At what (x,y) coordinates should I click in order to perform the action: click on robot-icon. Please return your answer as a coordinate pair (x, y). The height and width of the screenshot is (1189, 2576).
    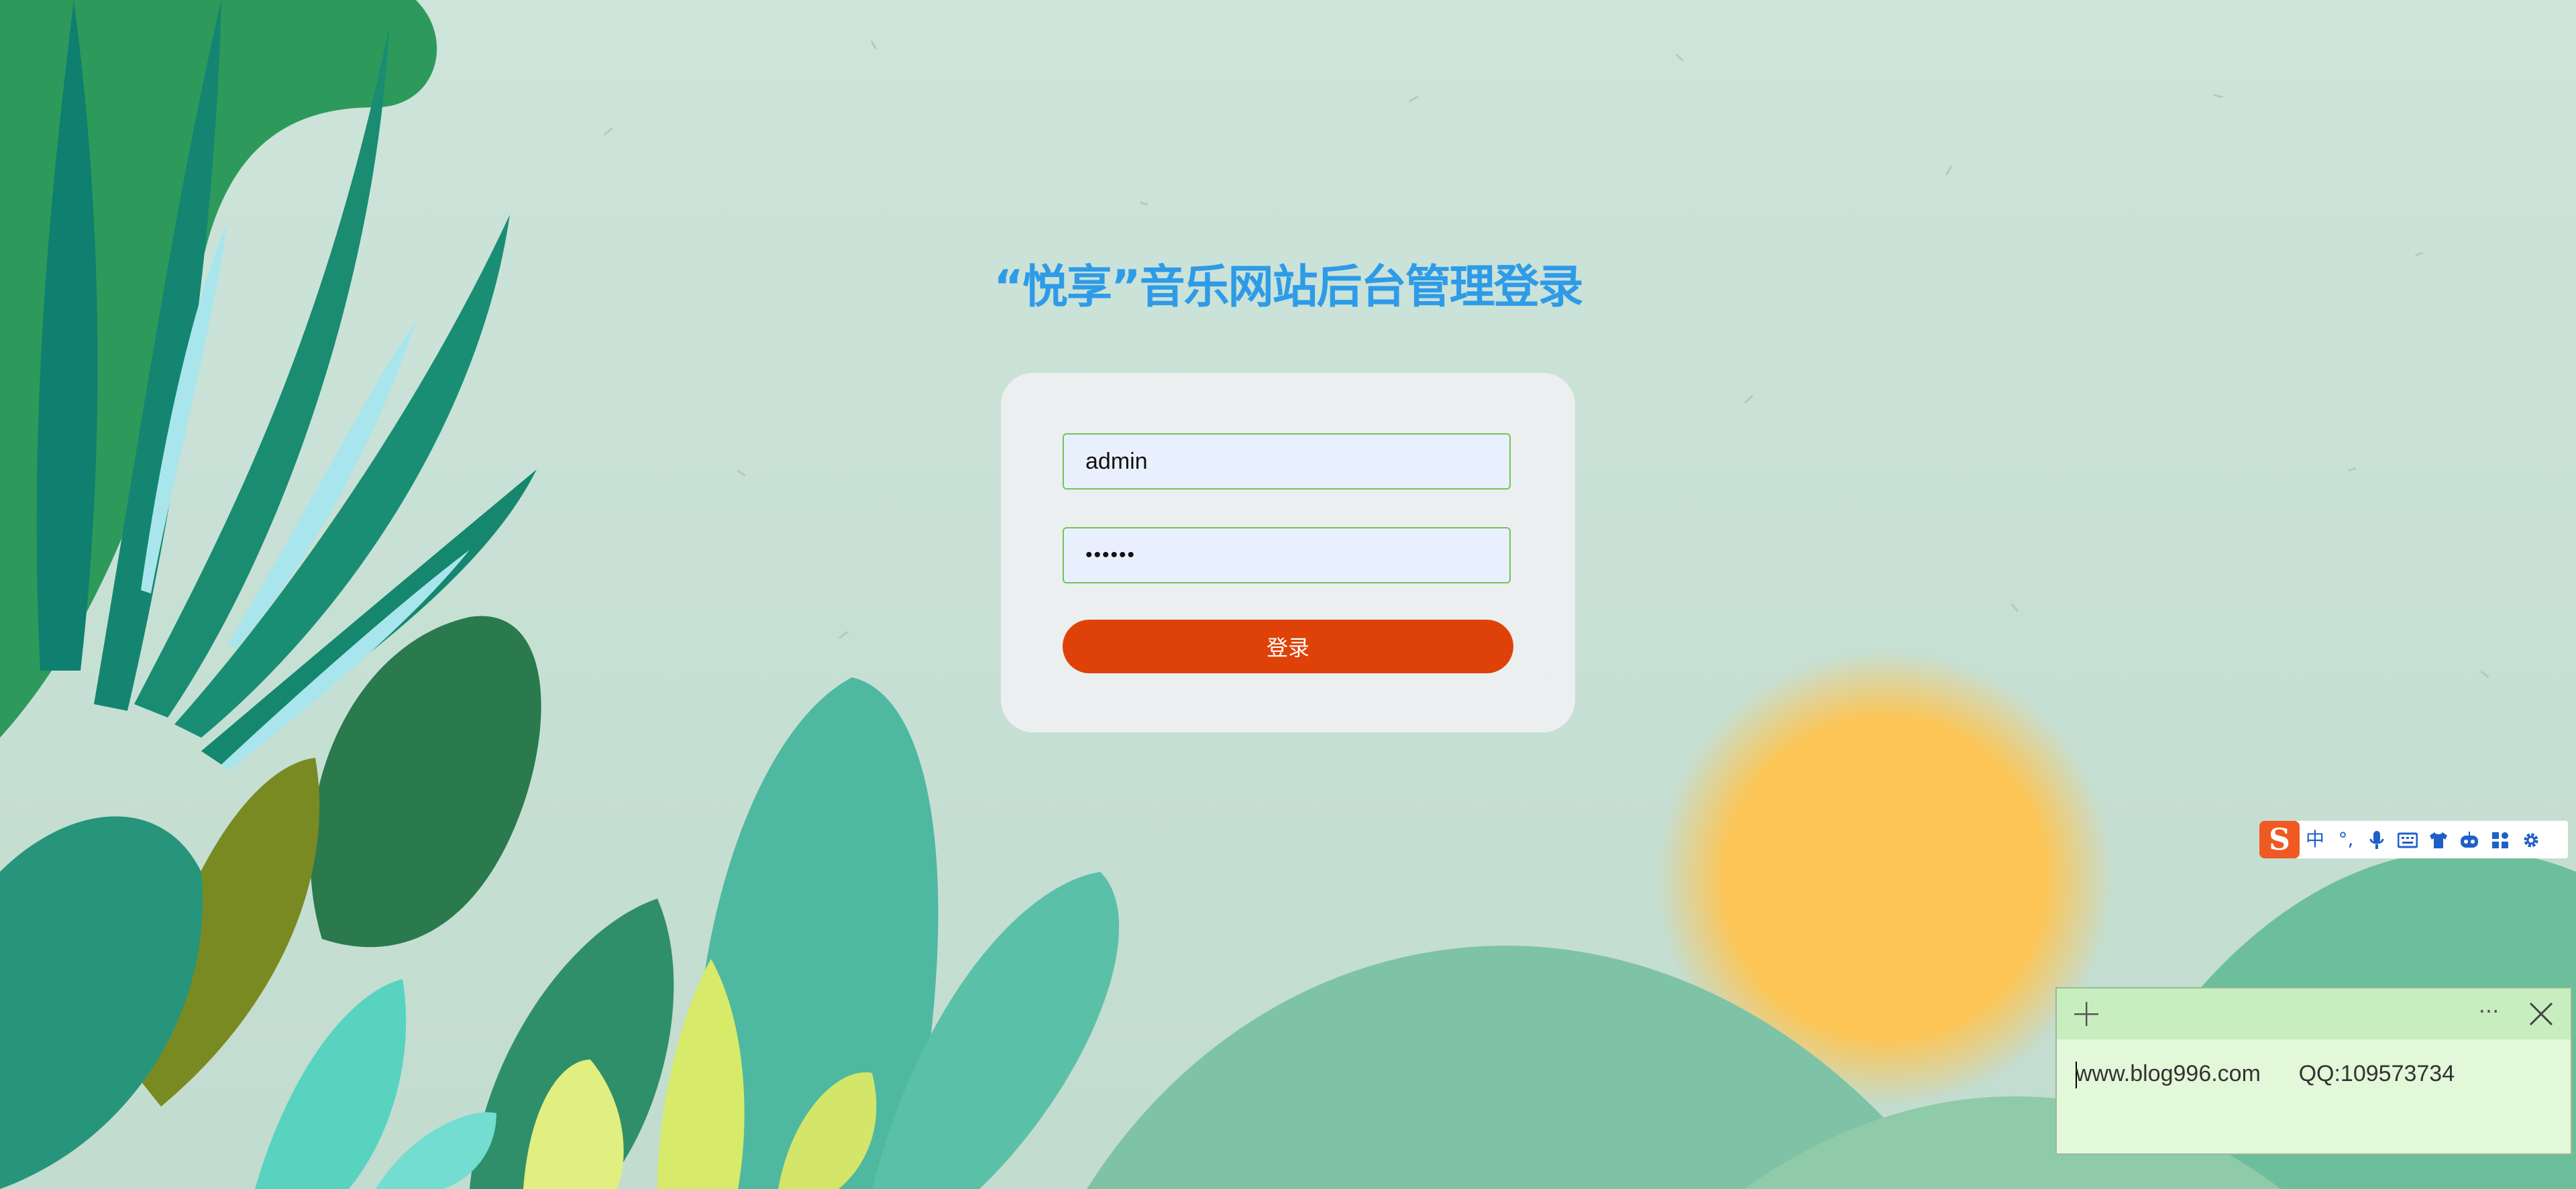
    Looking at the image, I should click on (2469, 839).